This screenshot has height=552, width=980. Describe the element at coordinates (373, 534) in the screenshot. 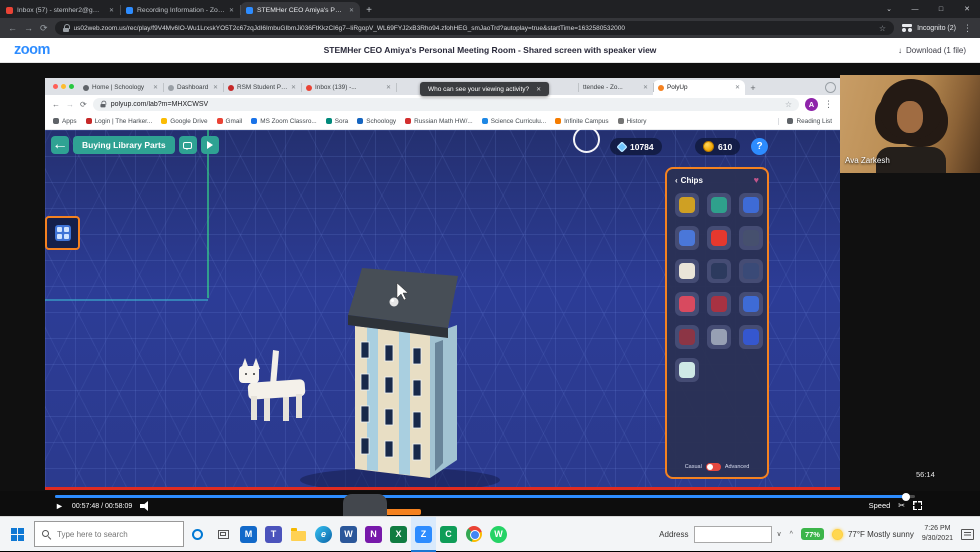

I see `taskbar-app-onenote: N` at that location.